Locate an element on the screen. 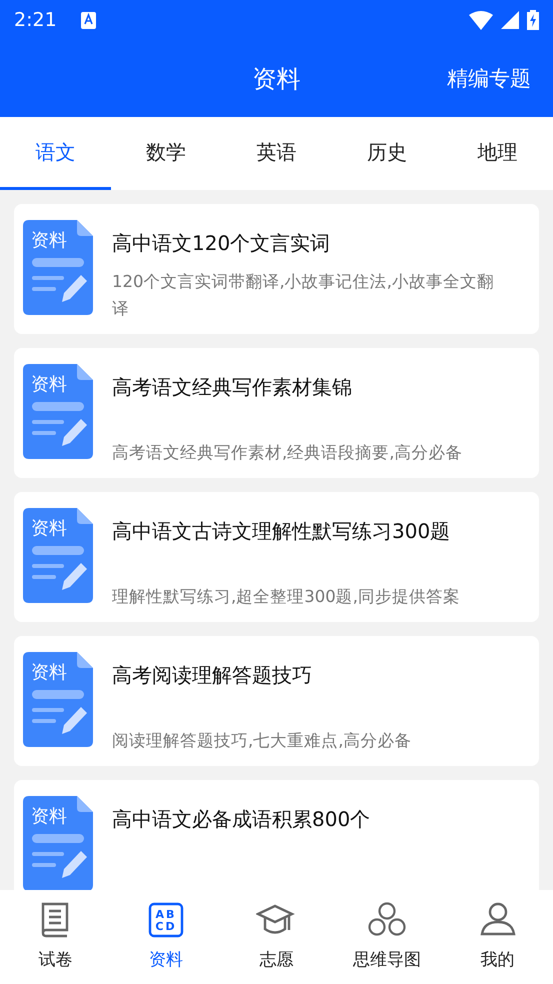 This screenshot has width=553, height=984. subject-tab: 语文 is located at coordinates (55, 153).